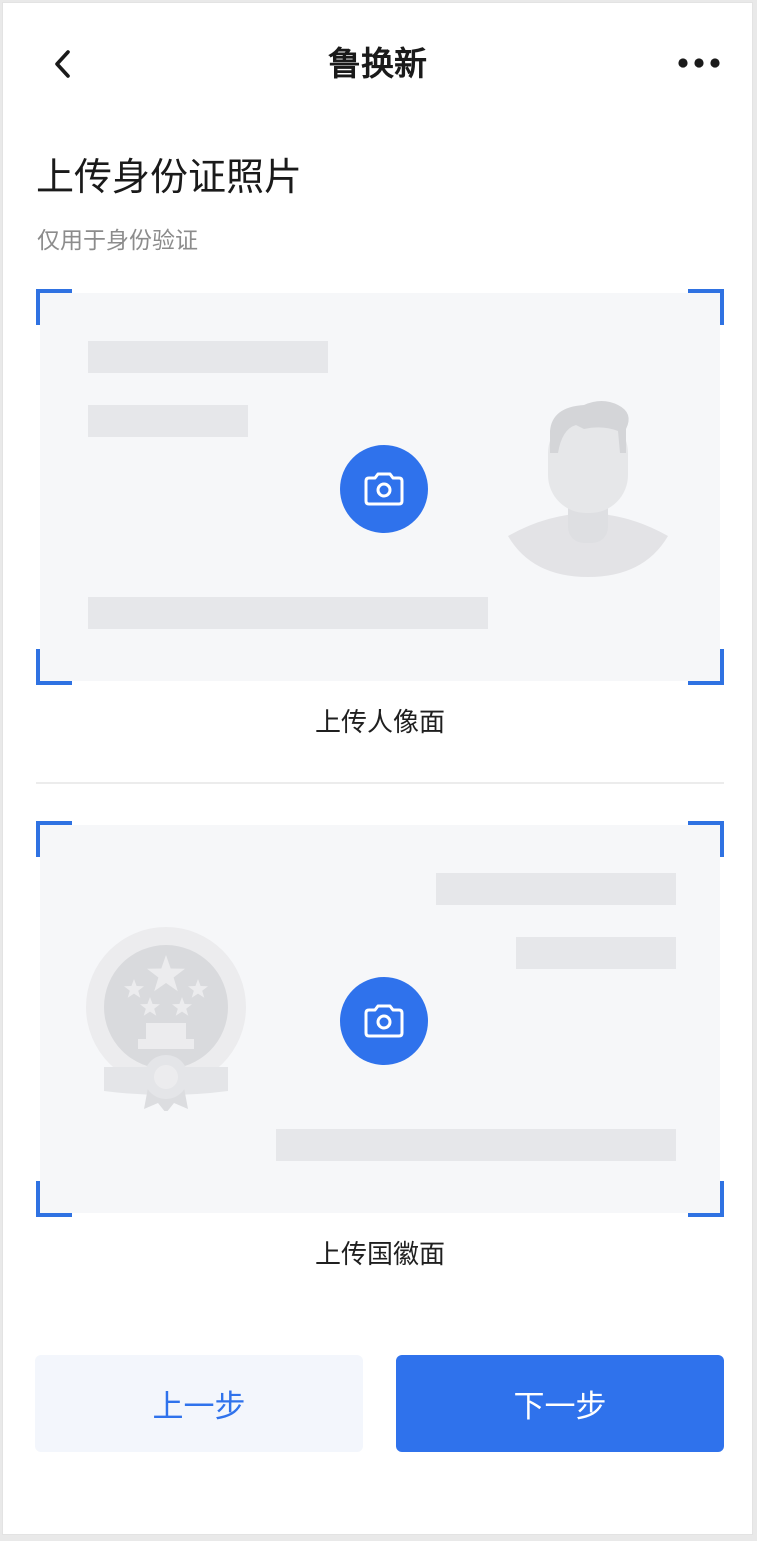 The image size is (757, 1541). Describe the element at coordinates (588, 489) in the screenshot. I see `person-silhouette-icon` at that location.